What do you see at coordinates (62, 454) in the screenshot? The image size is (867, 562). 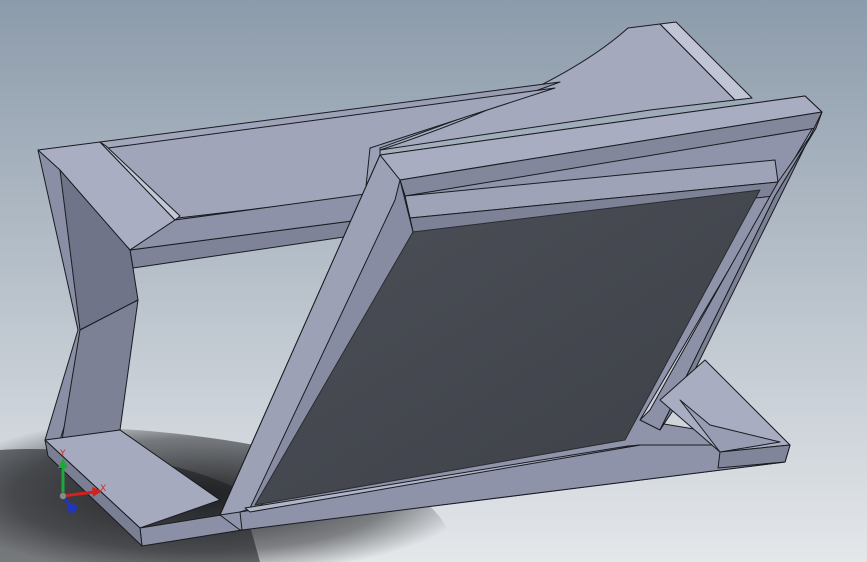 I see `triad-y-label: Y` at bounding box center [62, 454].